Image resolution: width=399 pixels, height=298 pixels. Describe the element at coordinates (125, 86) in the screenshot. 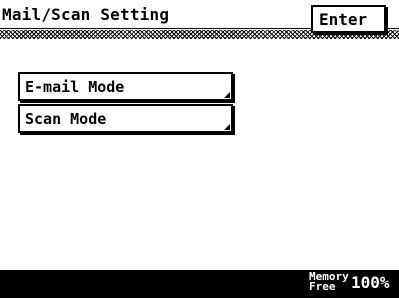

I see `email-mode-button: E-mail Mode` at that location.